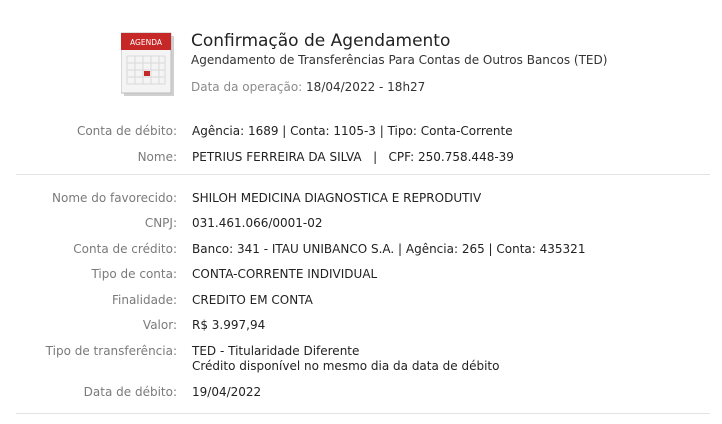 Image resolution: width=722 pixels, height=424 pixels. Describe the element at coordinates (144, 300) in the screenshot. I see `purpose-label: Finalidade:` at that location.